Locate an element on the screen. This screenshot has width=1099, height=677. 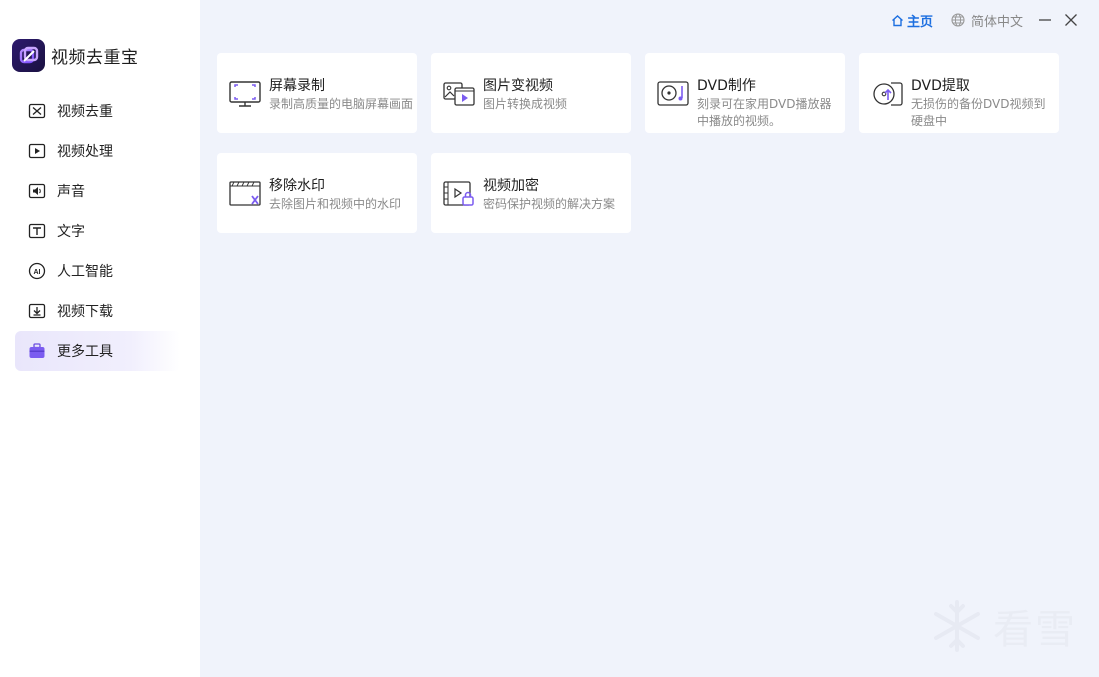
screen-record-icon is located at coordinates (245, 94).